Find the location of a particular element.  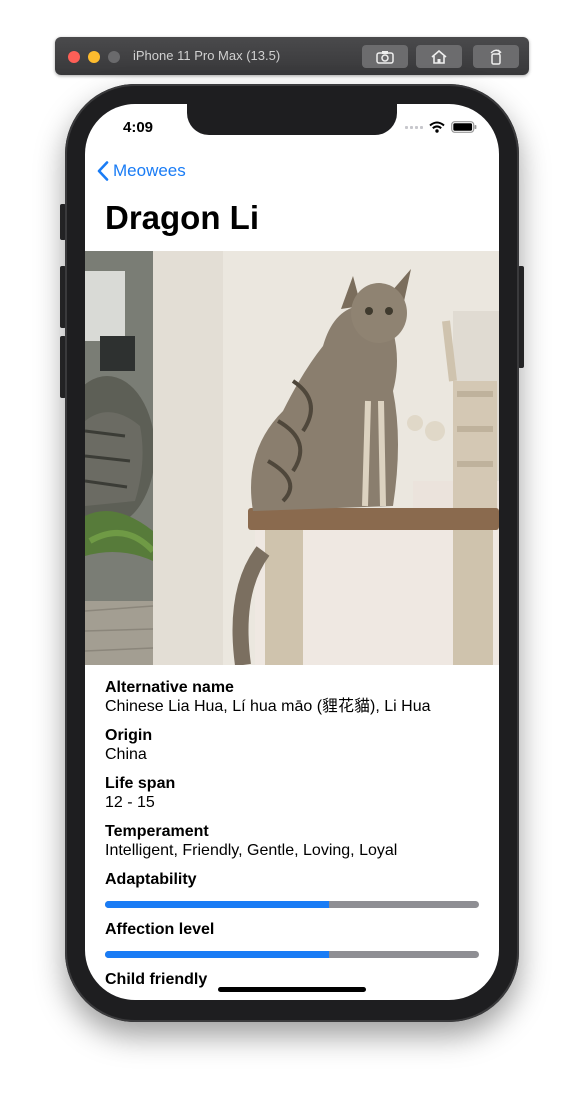

status-icons is located at coordinates (441, 127).